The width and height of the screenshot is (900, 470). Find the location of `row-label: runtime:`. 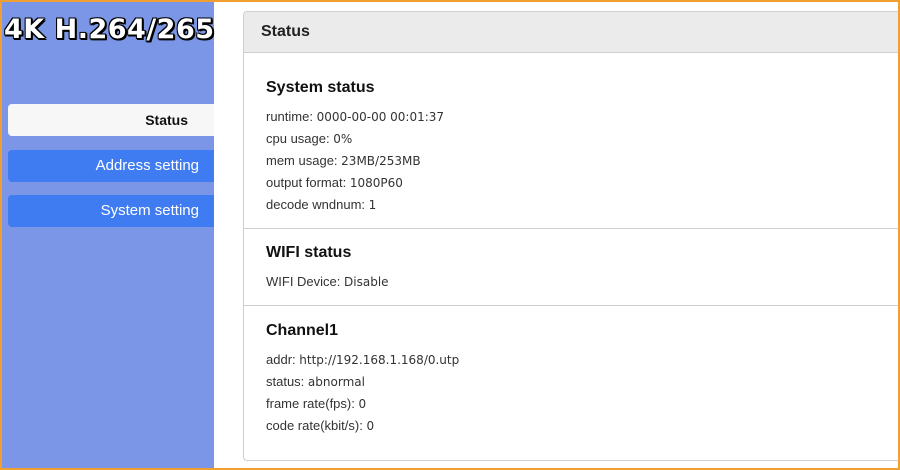

row-label: runtime: is located at coordinates (289, 116).